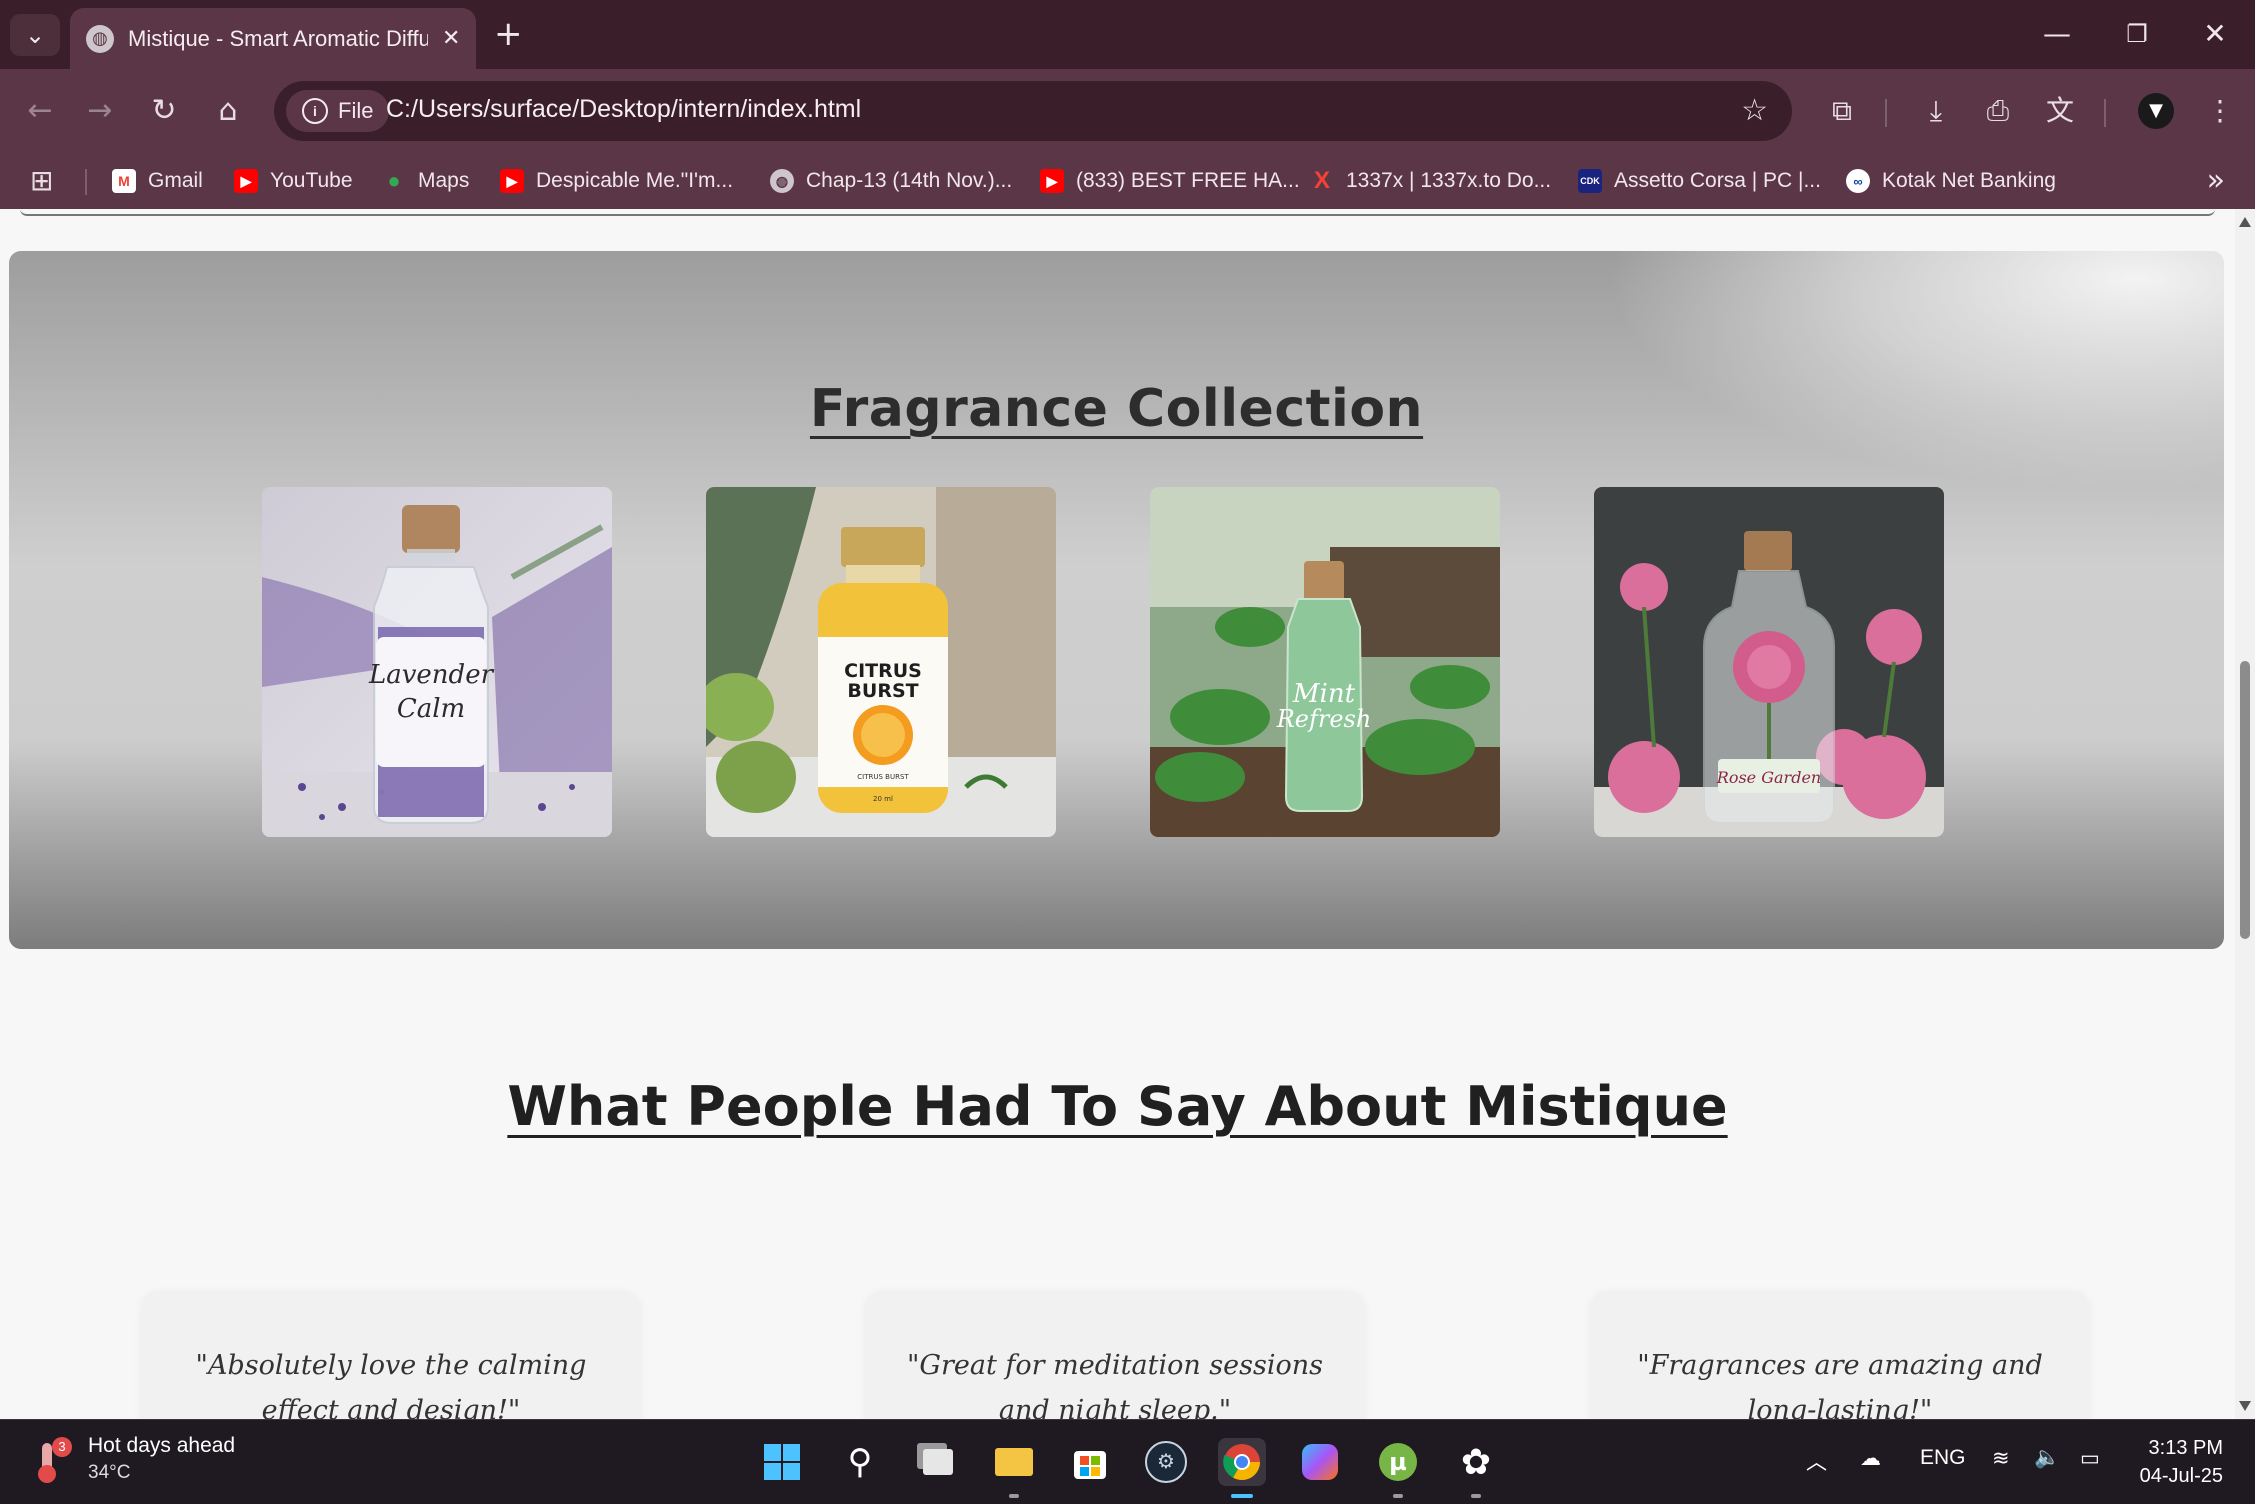  I want to click on scroll-down-arrow, so click(2245, 1406).